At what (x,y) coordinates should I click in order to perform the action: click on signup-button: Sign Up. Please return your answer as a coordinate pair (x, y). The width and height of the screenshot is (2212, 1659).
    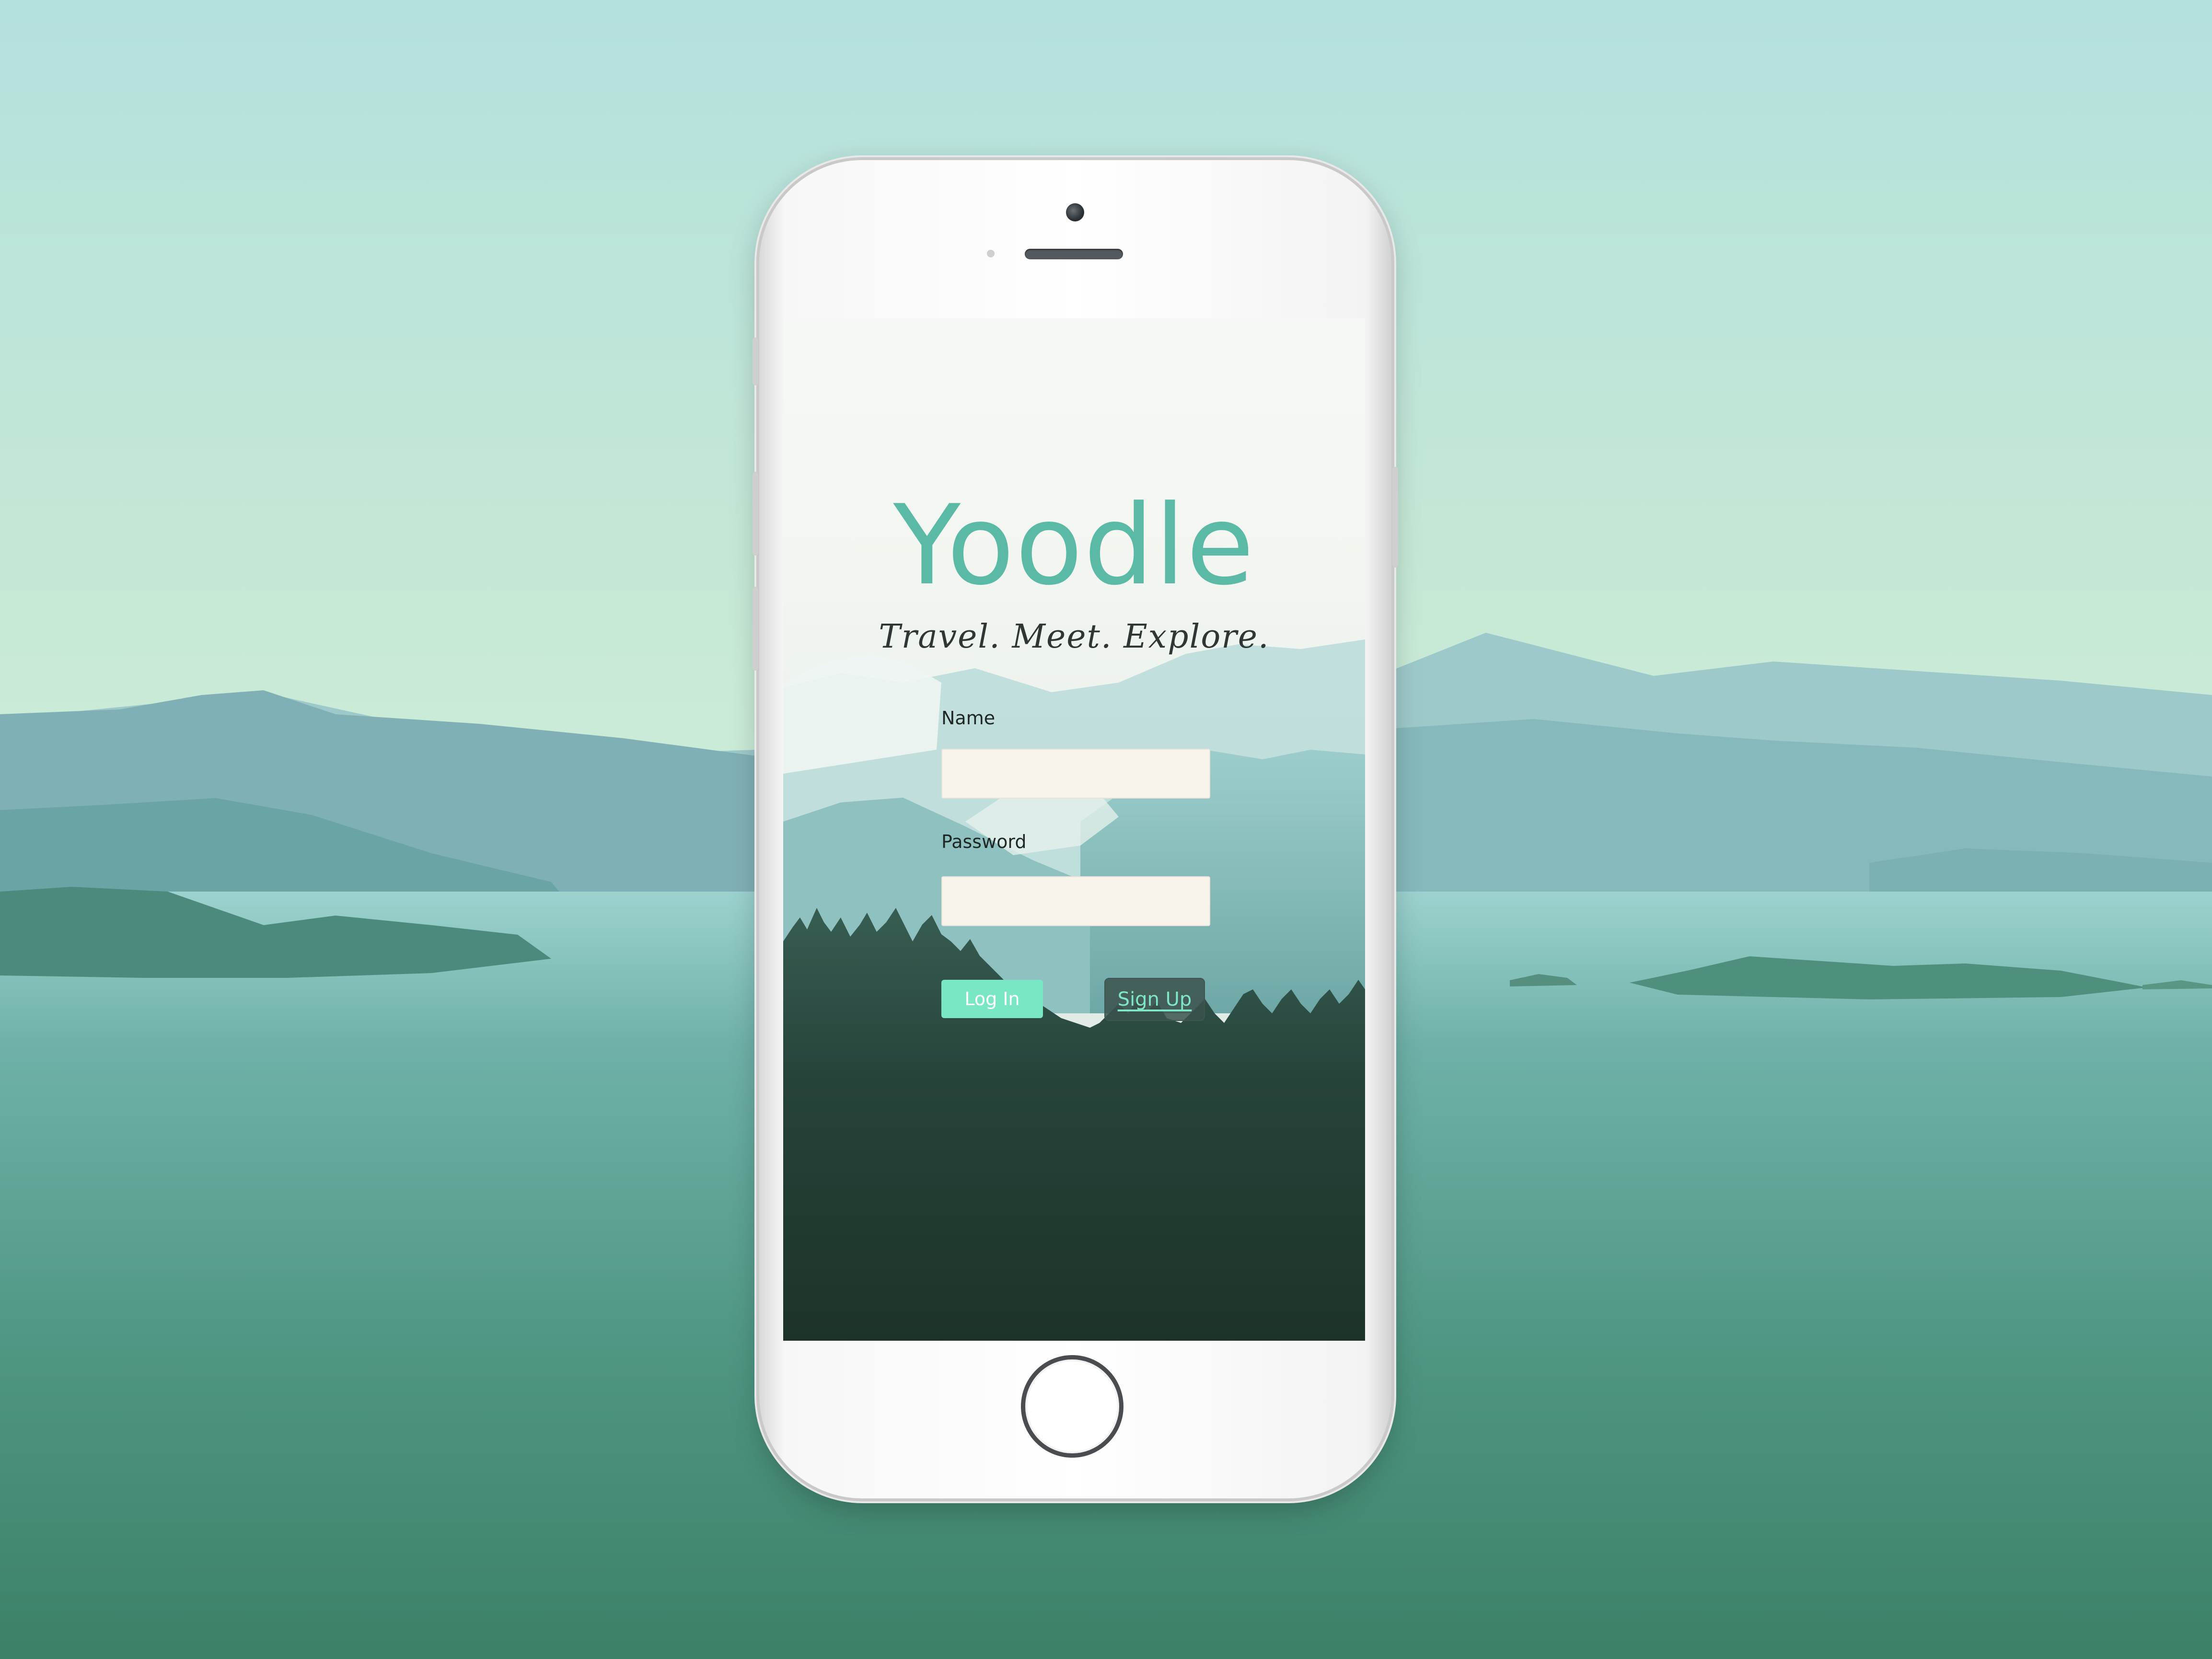
    Looking at the image, I should click on (1155, 999).